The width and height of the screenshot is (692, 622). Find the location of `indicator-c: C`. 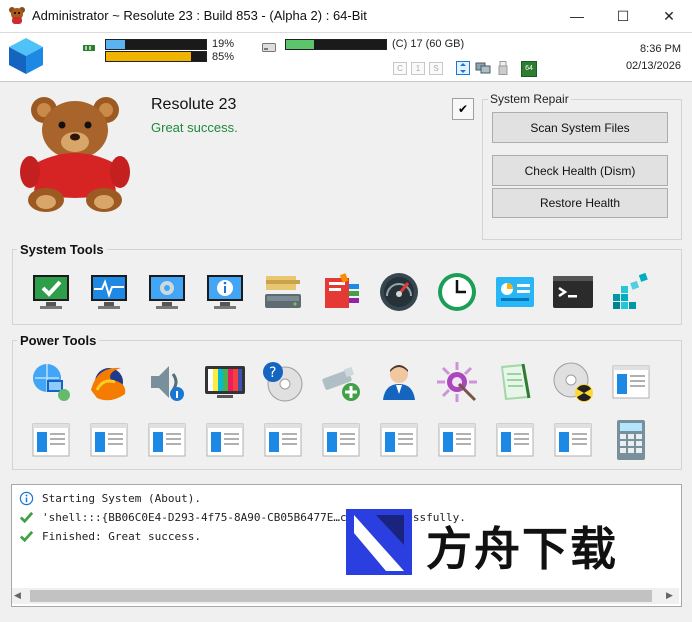

indicator-c: C is located at coordinates (400, 68).